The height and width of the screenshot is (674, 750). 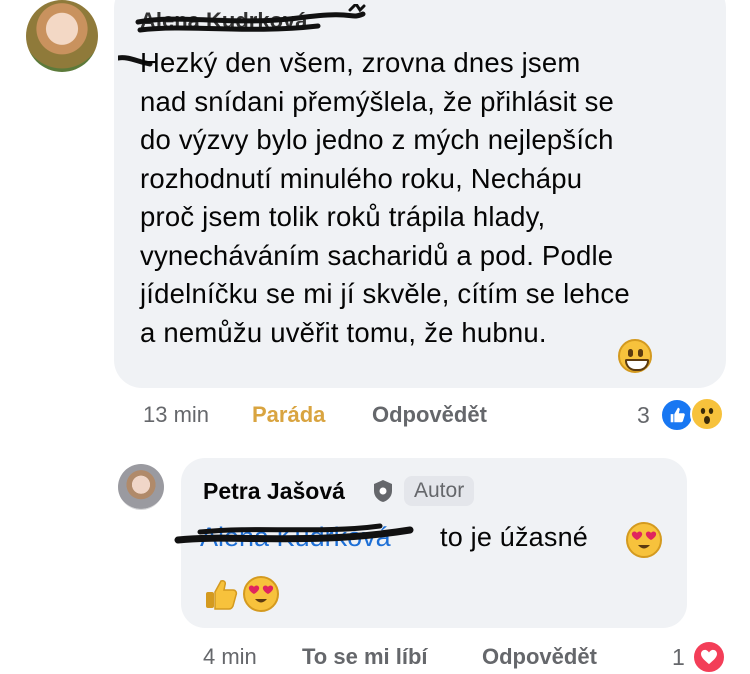 I want to click on like-icon, so click(x=677, y=415).